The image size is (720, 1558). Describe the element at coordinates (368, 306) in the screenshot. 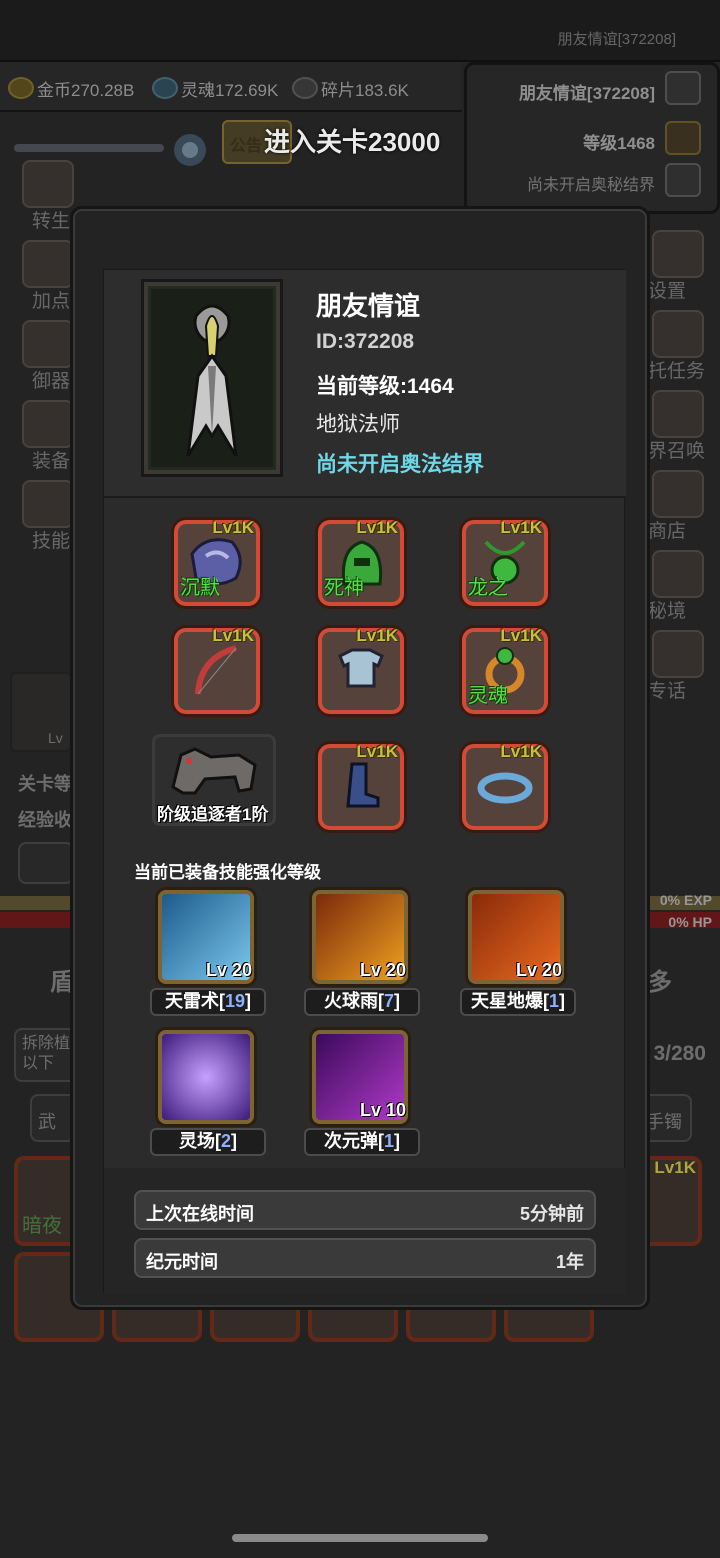

I see `player-name: 朋友情谊` at that location.